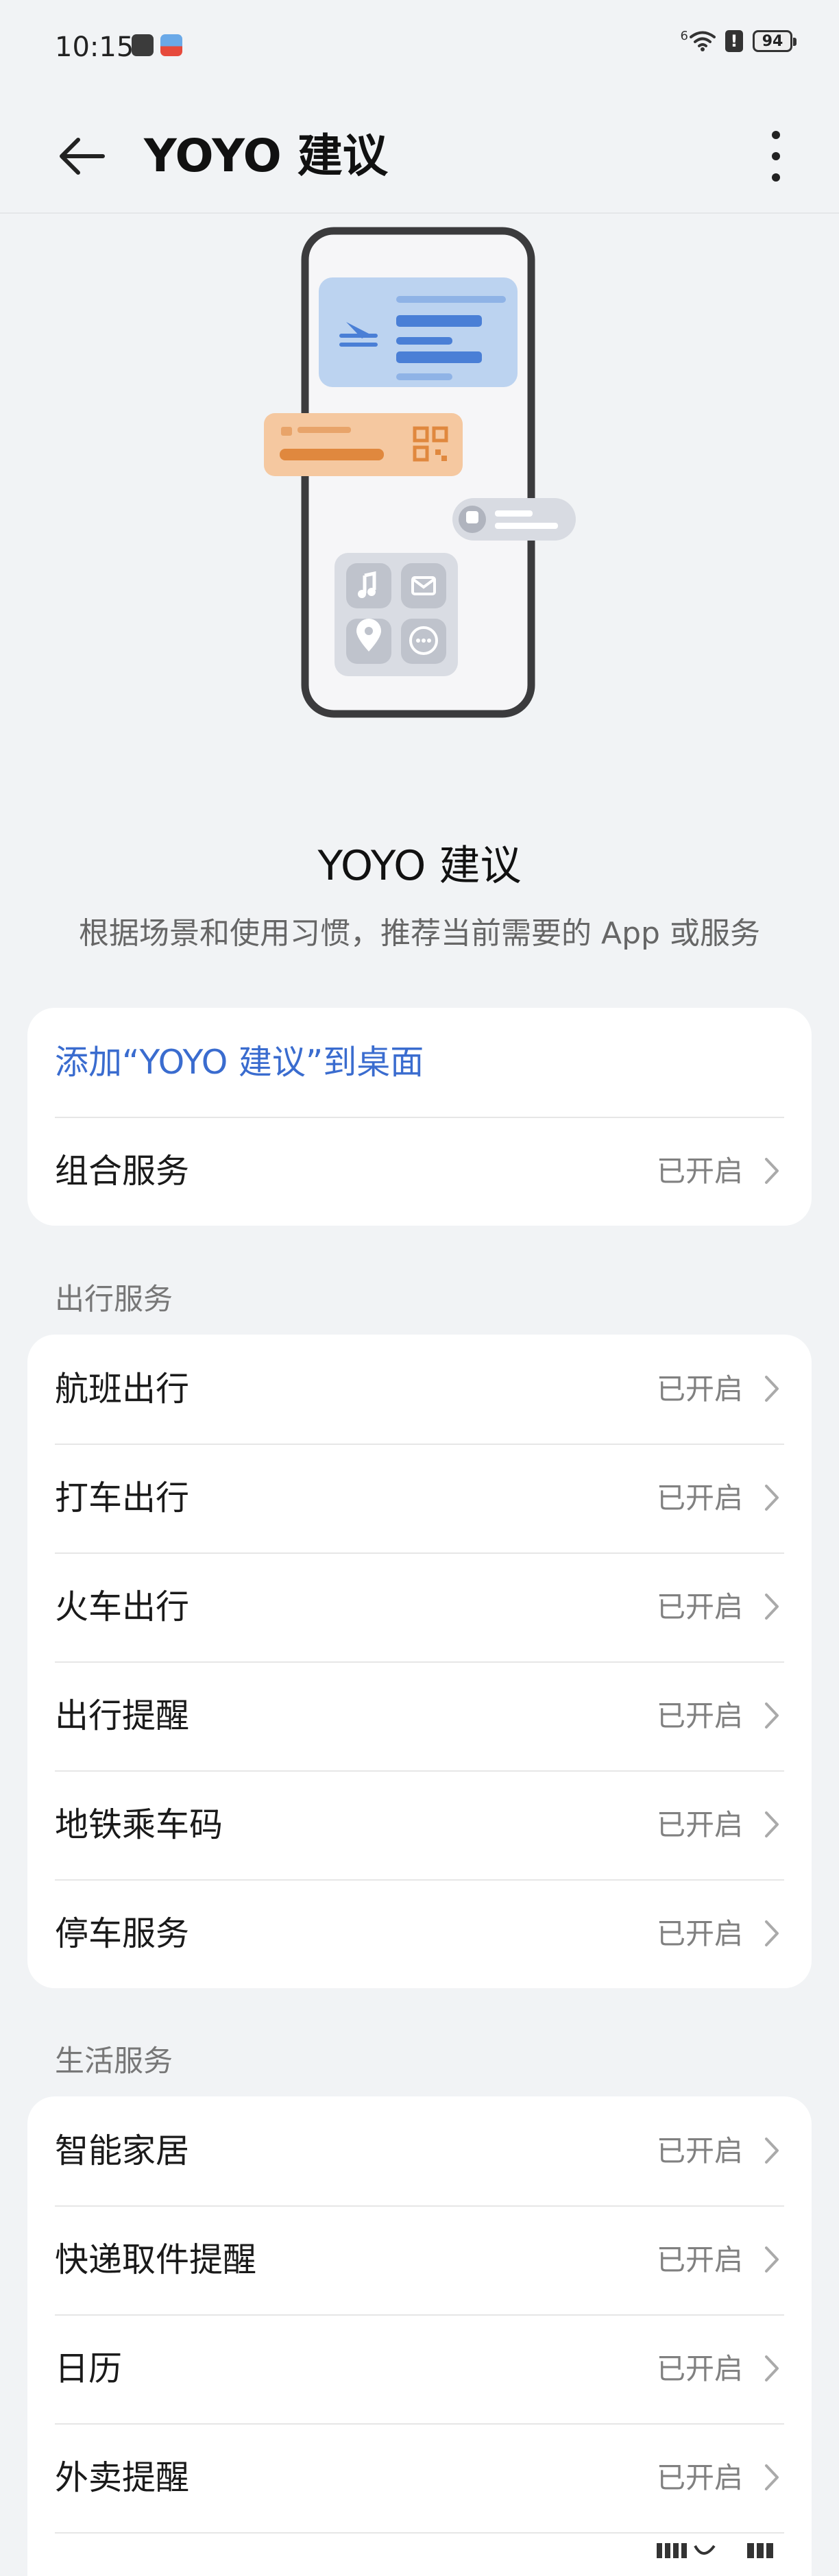 This screenshot has width=839, height=2576. Describe the element at coordinates (122, 1171) in the screenshot. I see `list-item-label: 组合服务` at that location.